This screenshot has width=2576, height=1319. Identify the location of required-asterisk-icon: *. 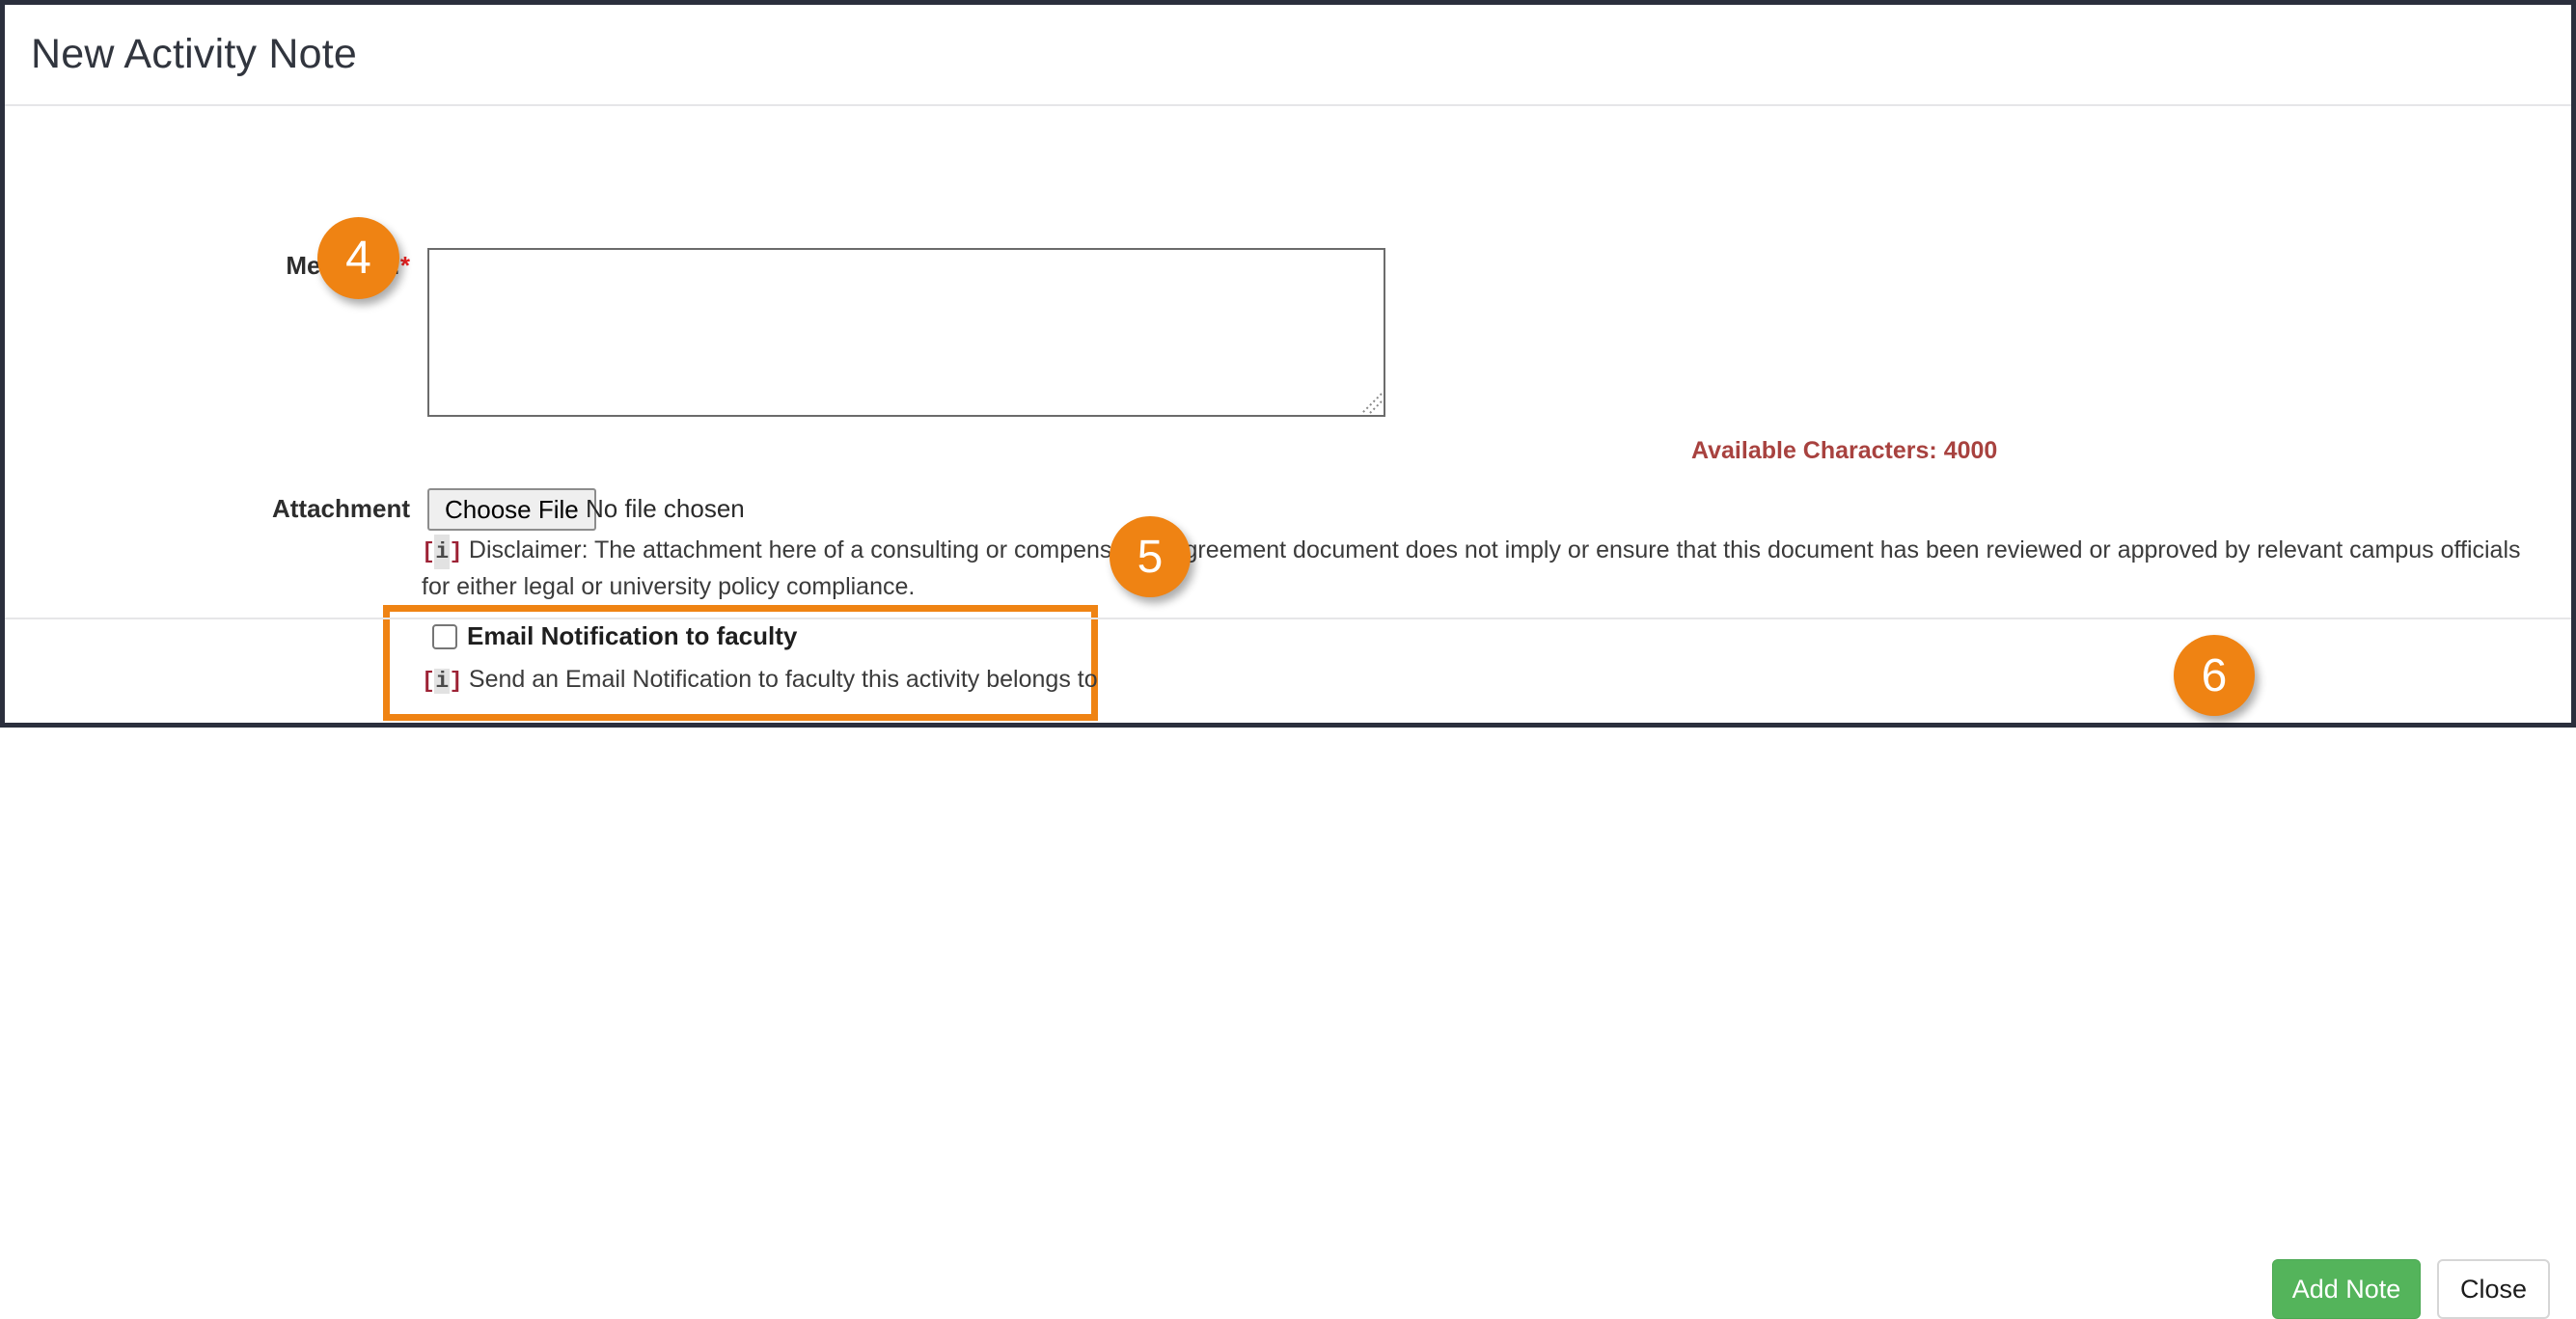
(405, 265).